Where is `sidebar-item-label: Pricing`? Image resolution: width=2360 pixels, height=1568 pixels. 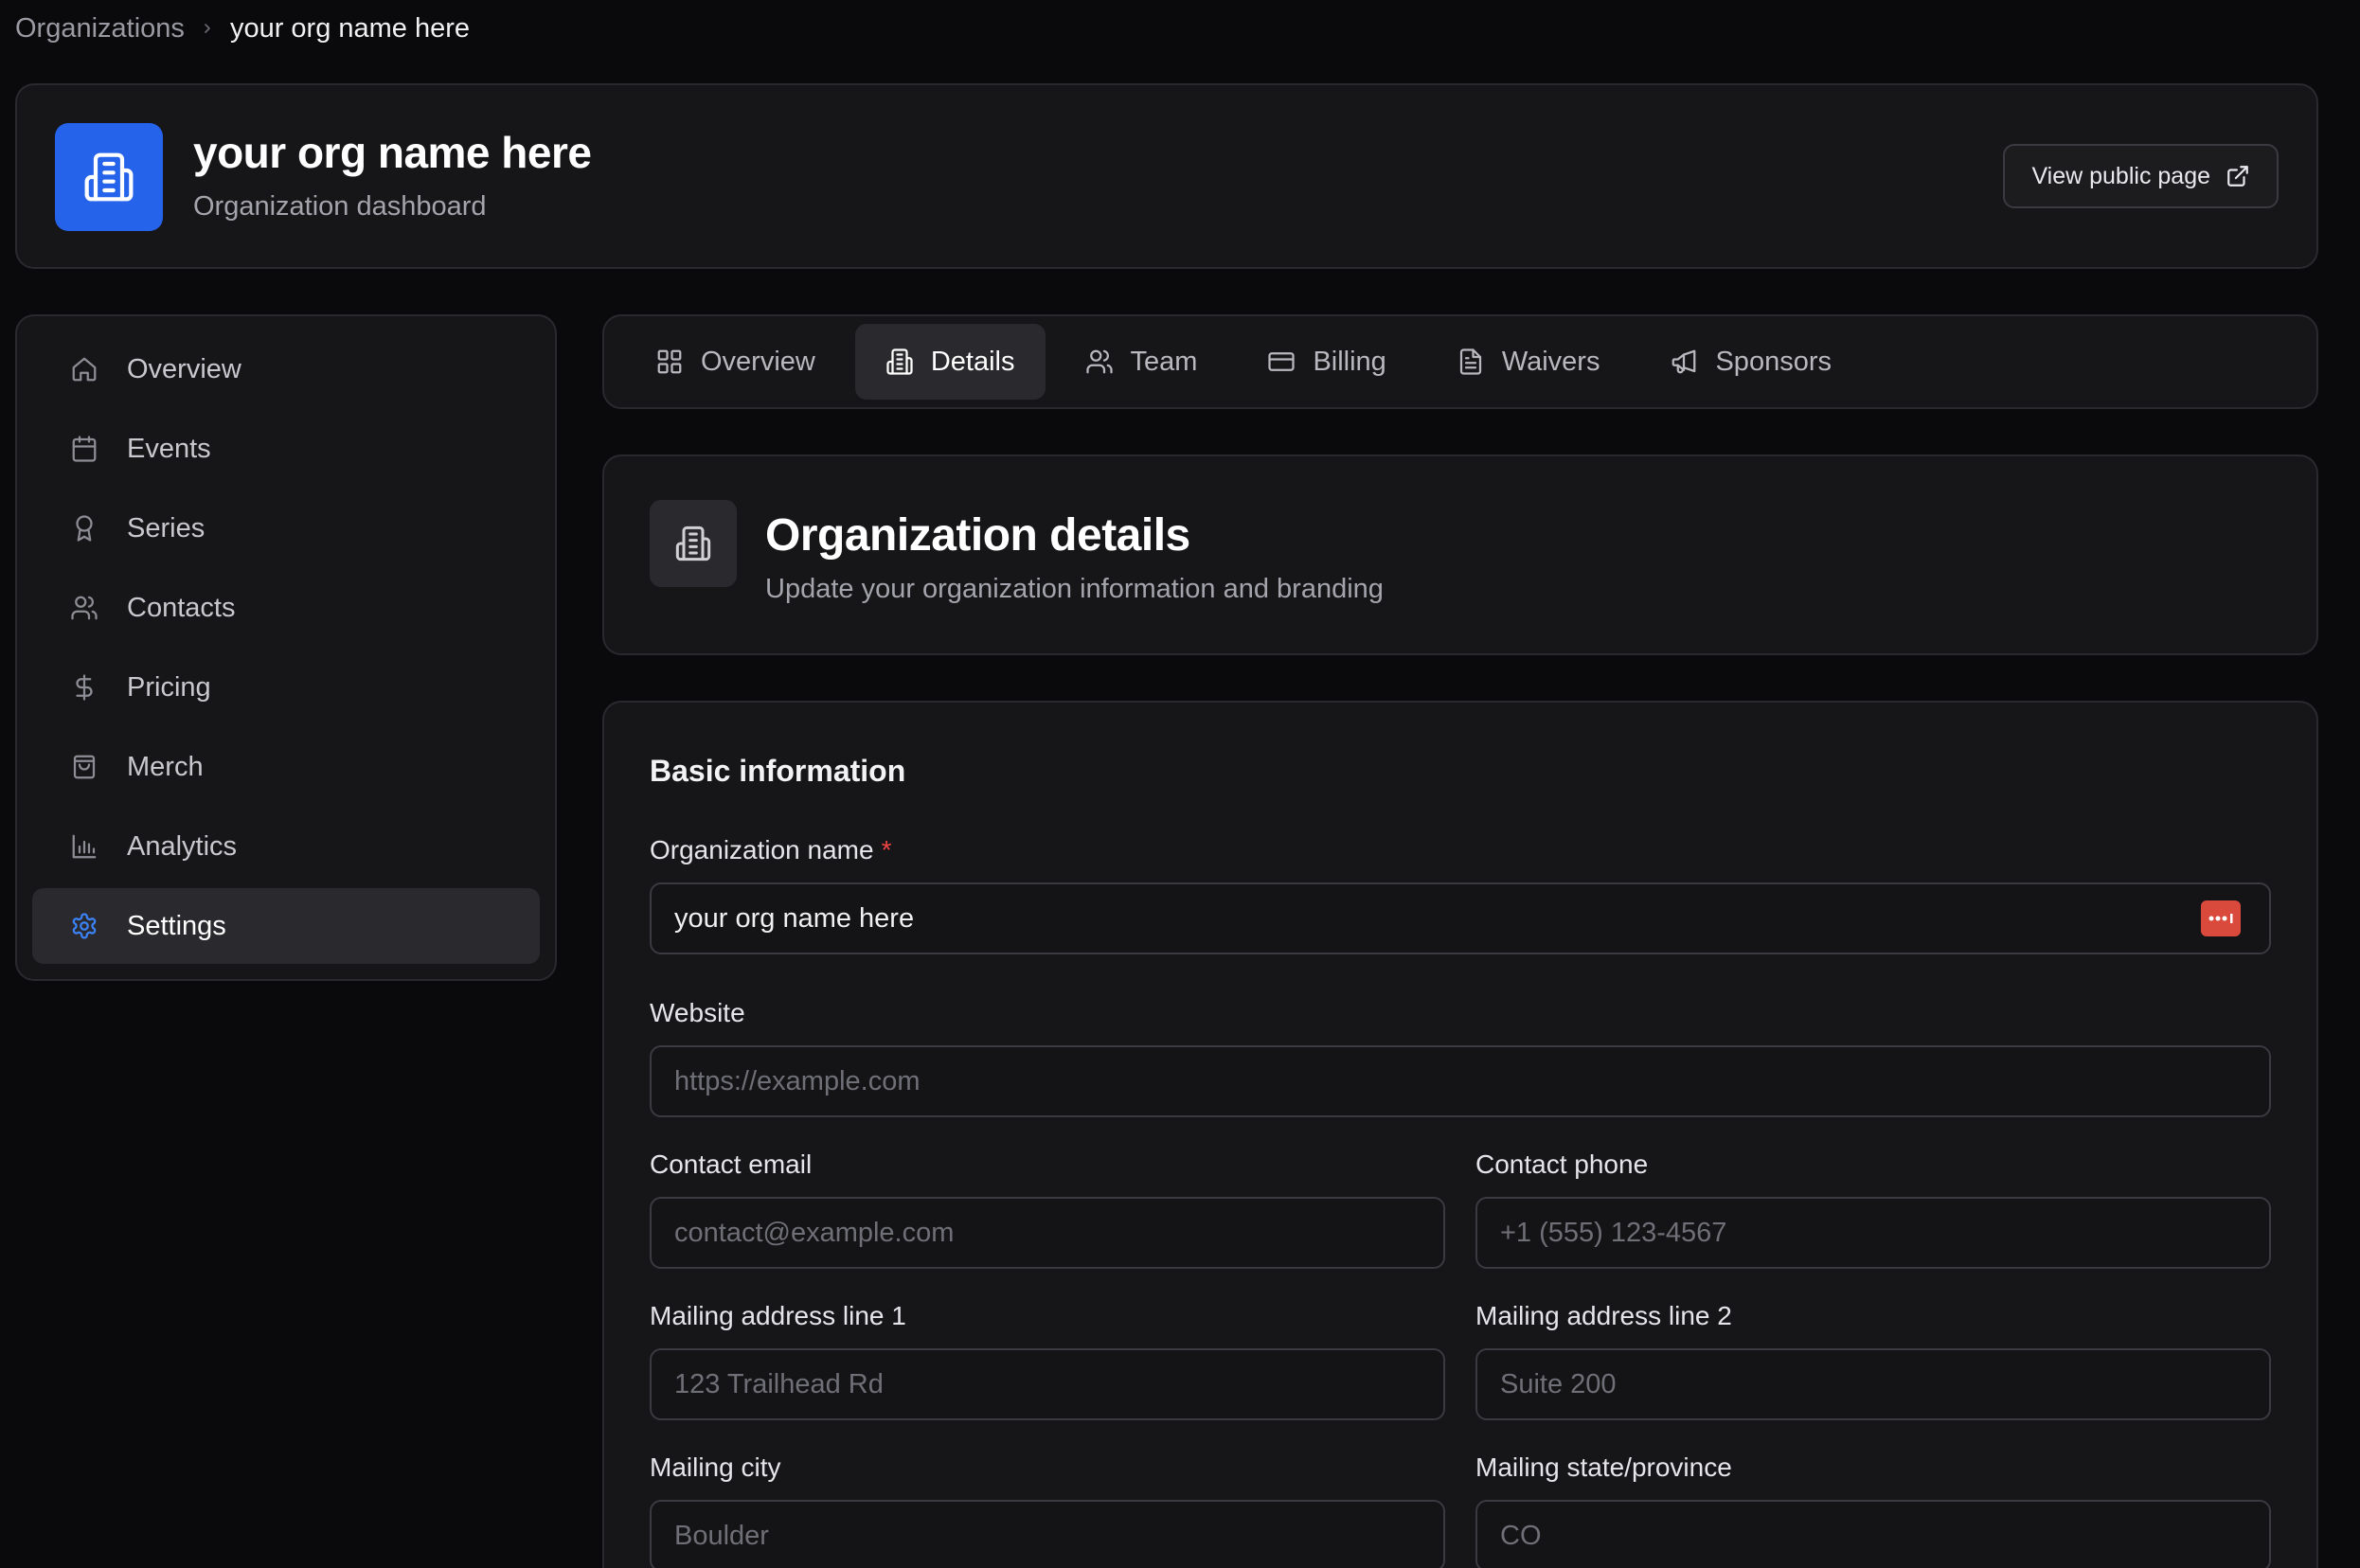
sidebar-item-label: Pricing is located at coordinates (169, 687).